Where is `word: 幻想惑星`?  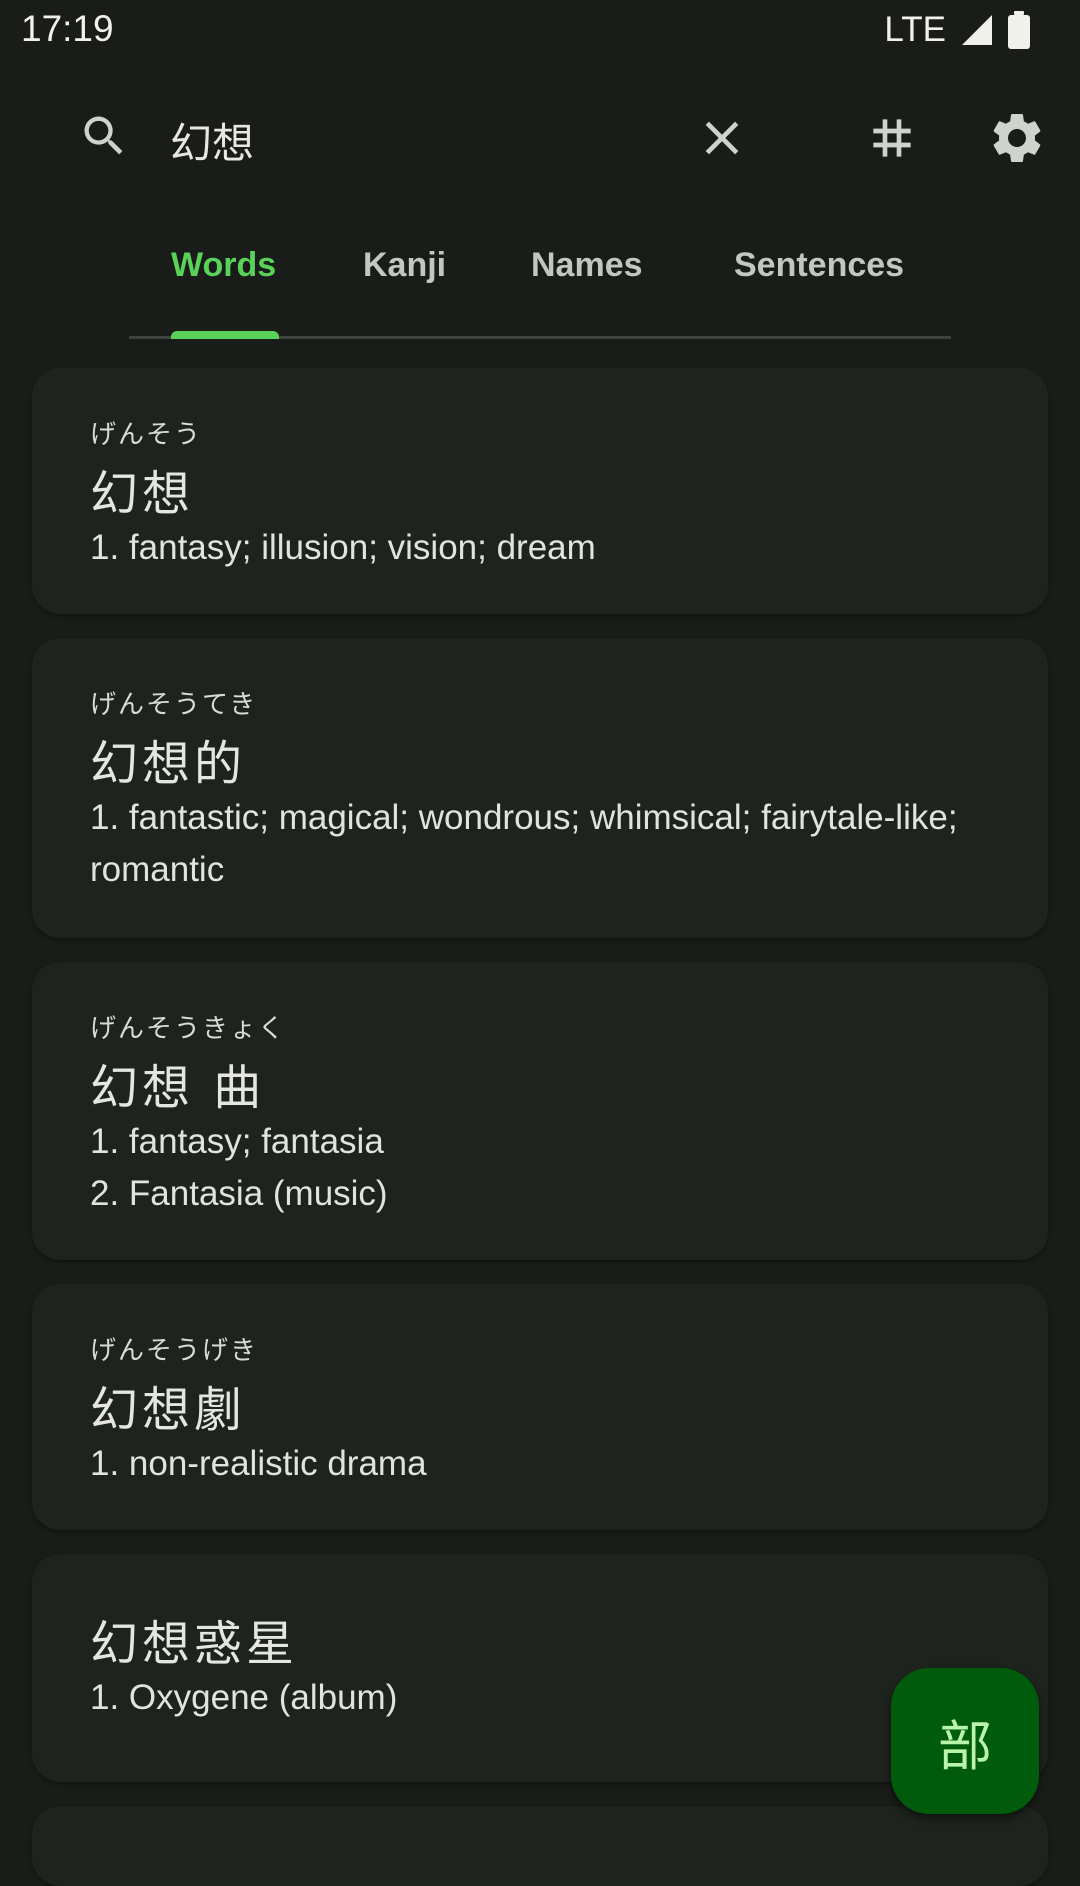 word: 幻想惑星 is located at coordinates (194, 1644).